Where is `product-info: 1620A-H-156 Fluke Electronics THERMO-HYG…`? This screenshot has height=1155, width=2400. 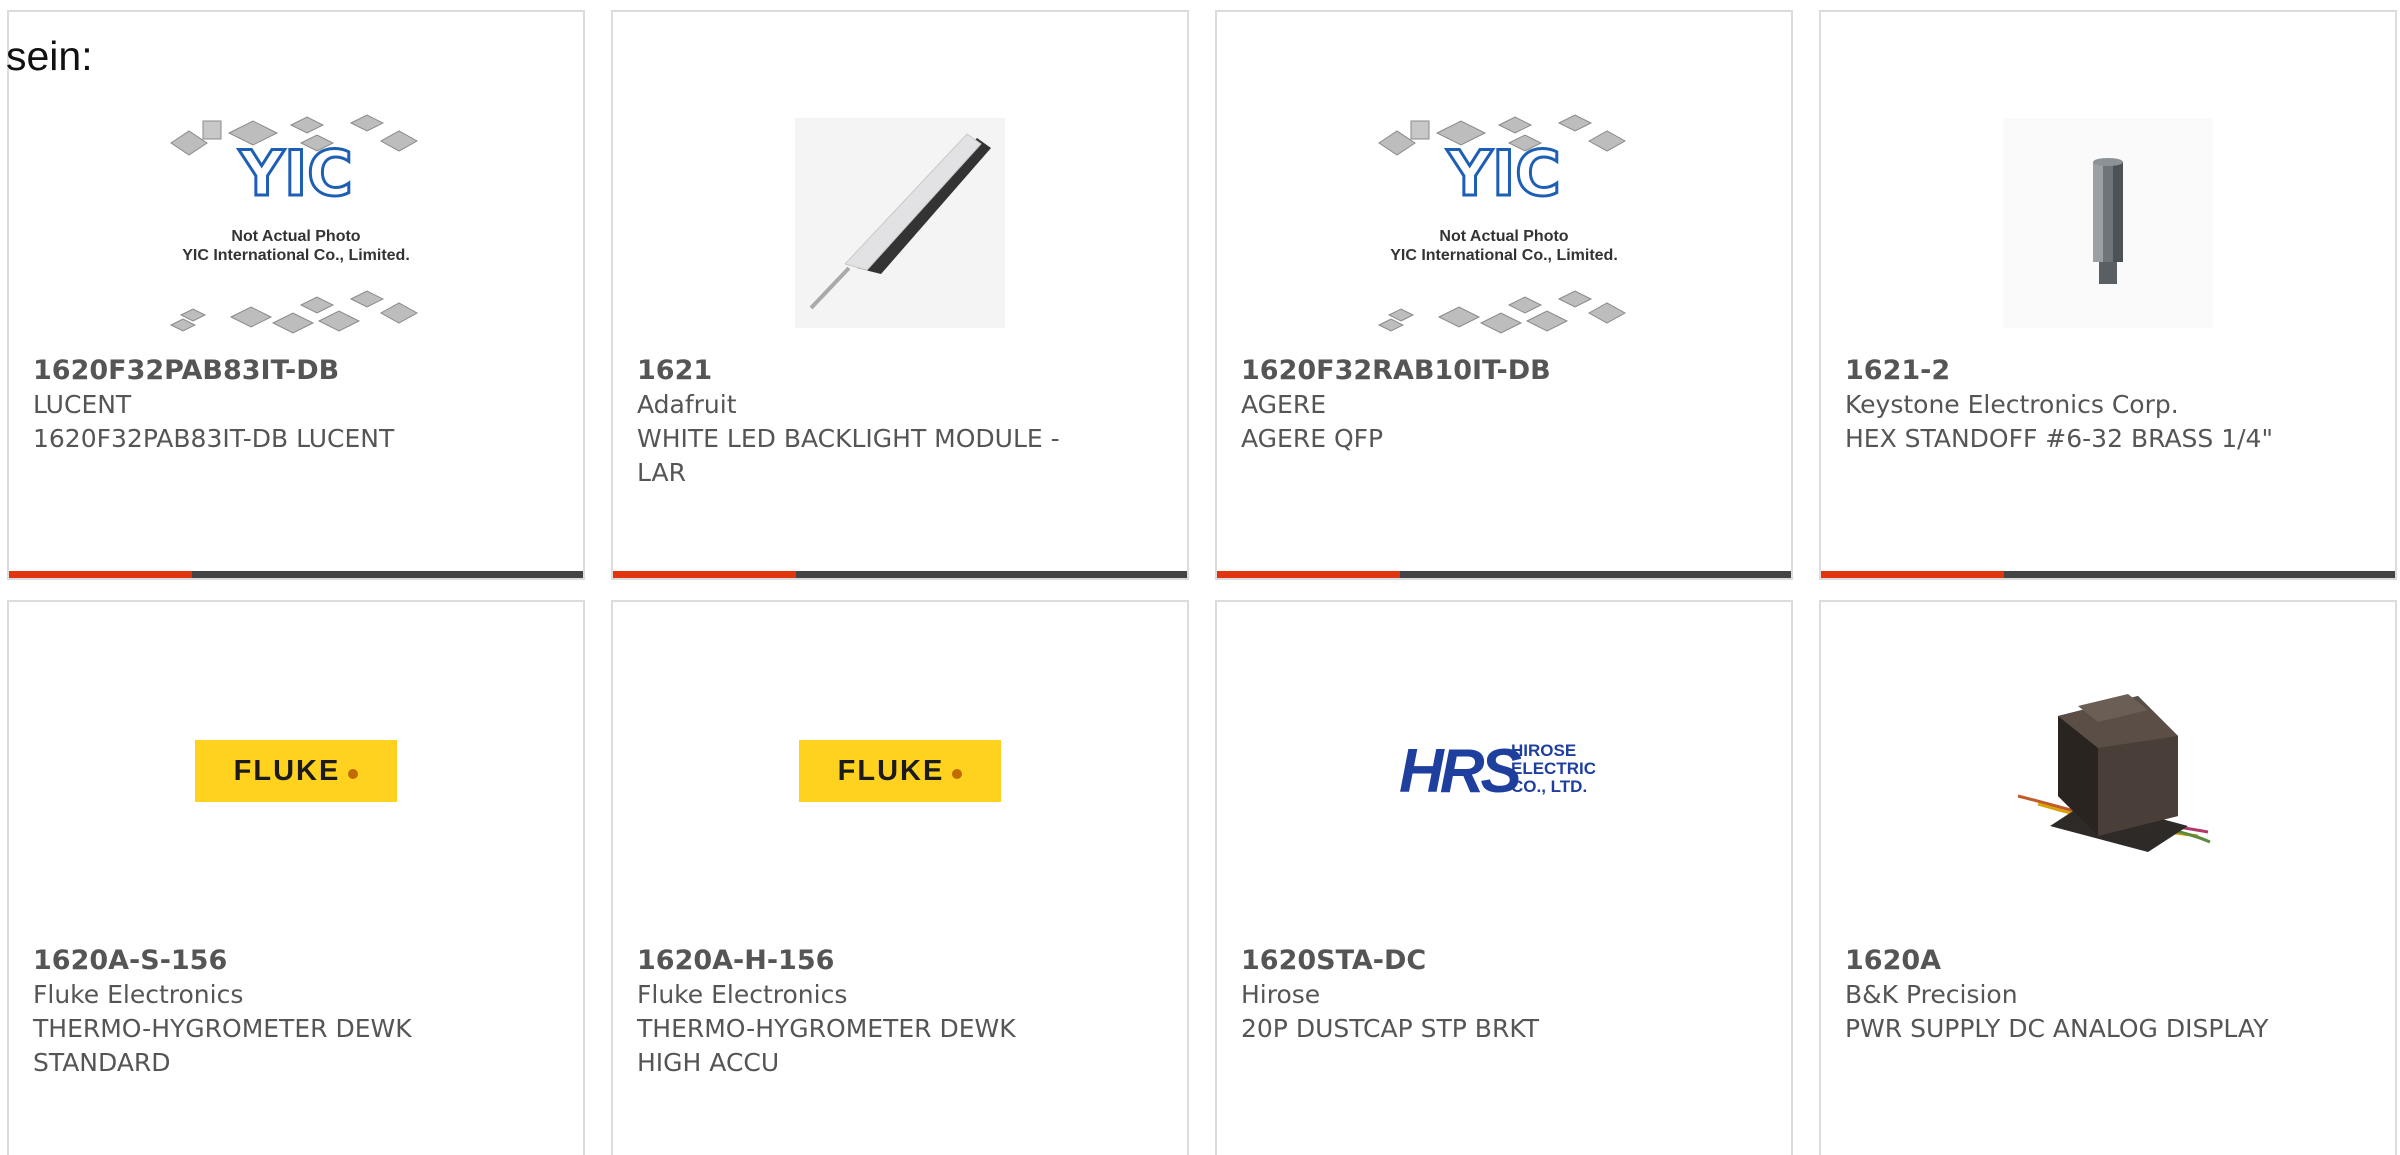 product-info: 1620A-H-156 Fluke Electronics THERMO-HYG… is located at coordinates (852, 1012).